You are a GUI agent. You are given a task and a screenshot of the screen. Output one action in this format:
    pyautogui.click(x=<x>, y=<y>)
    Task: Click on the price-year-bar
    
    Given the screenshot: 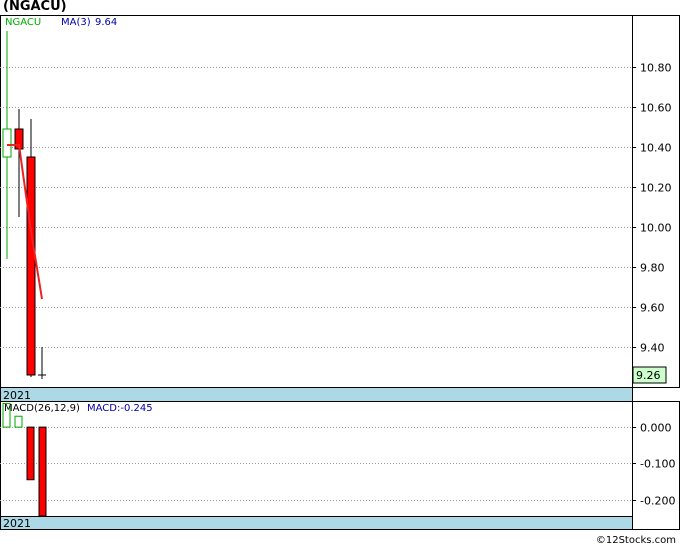 What is the action you would take?
    pyautogui.click(x=316, y=394)
    